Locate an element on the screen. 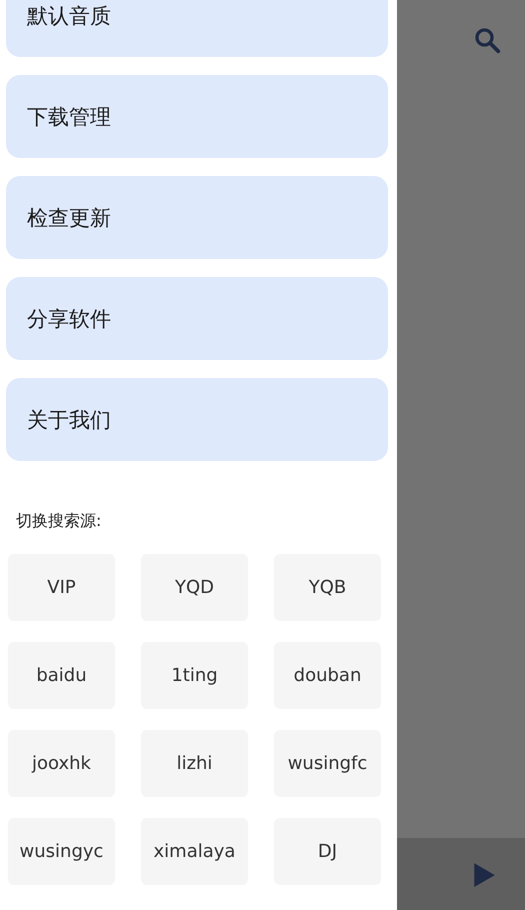 This screenshot has height=910, width=525. source-button: YQB is located at coordinates (327, 587).